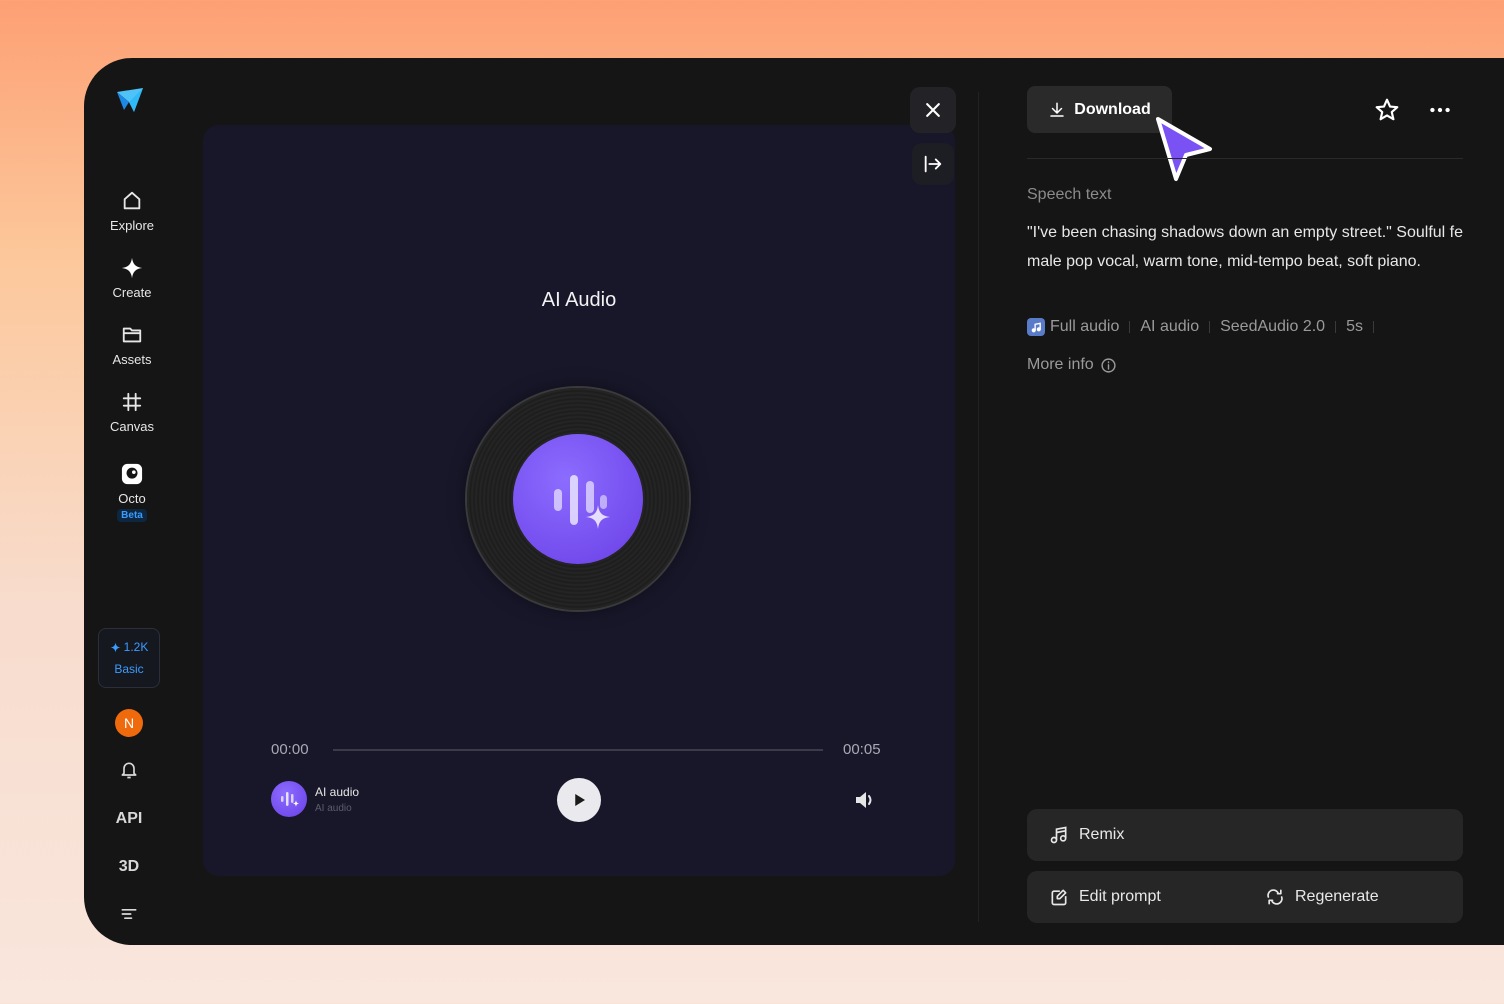  What do you see at coordinates (333, 808) in the screenshot?
I see `track-subtitle: AI audio` at bounding box center [333, 808].